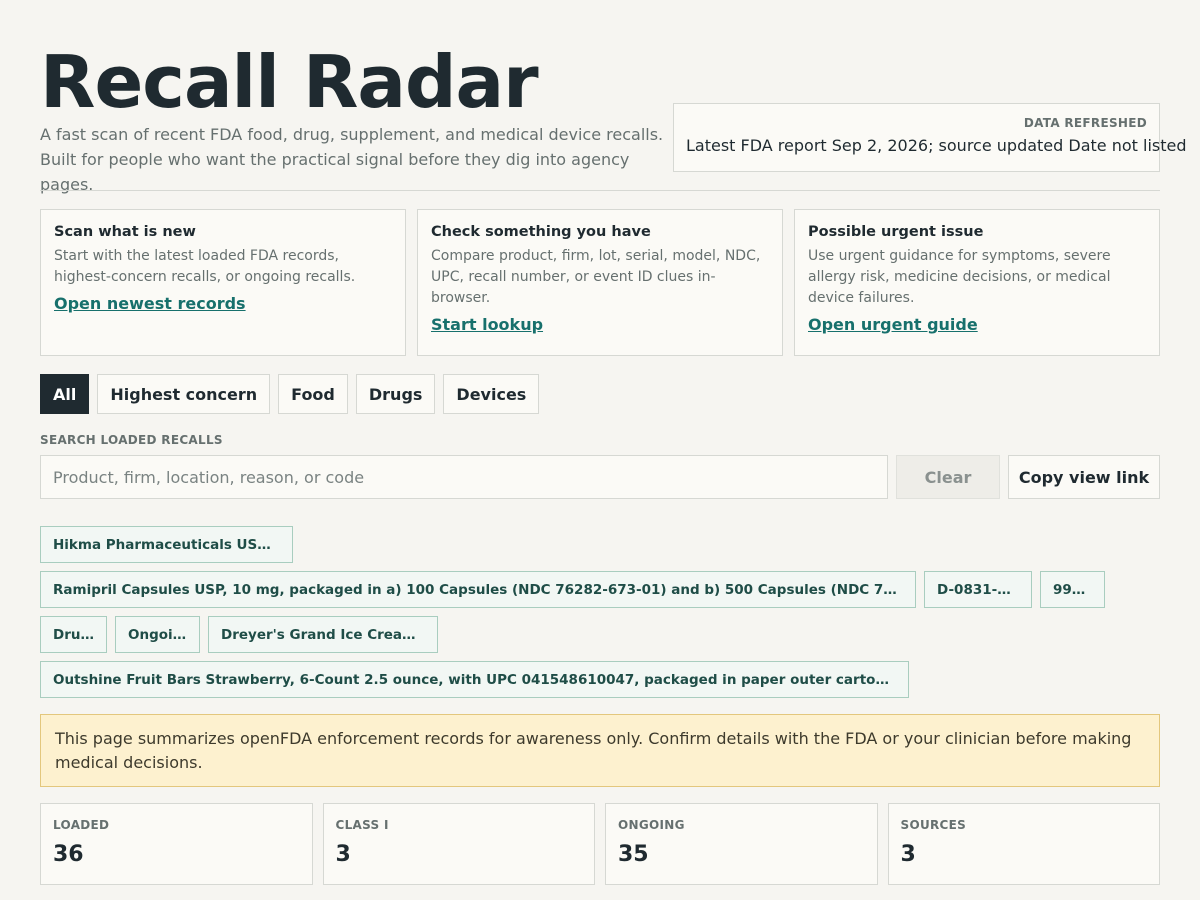 This screenshot has height=900, width=1200. Describe the element at coordinates (491, 394) in the screenshot. I see `filter-devices: Devices` at that location.